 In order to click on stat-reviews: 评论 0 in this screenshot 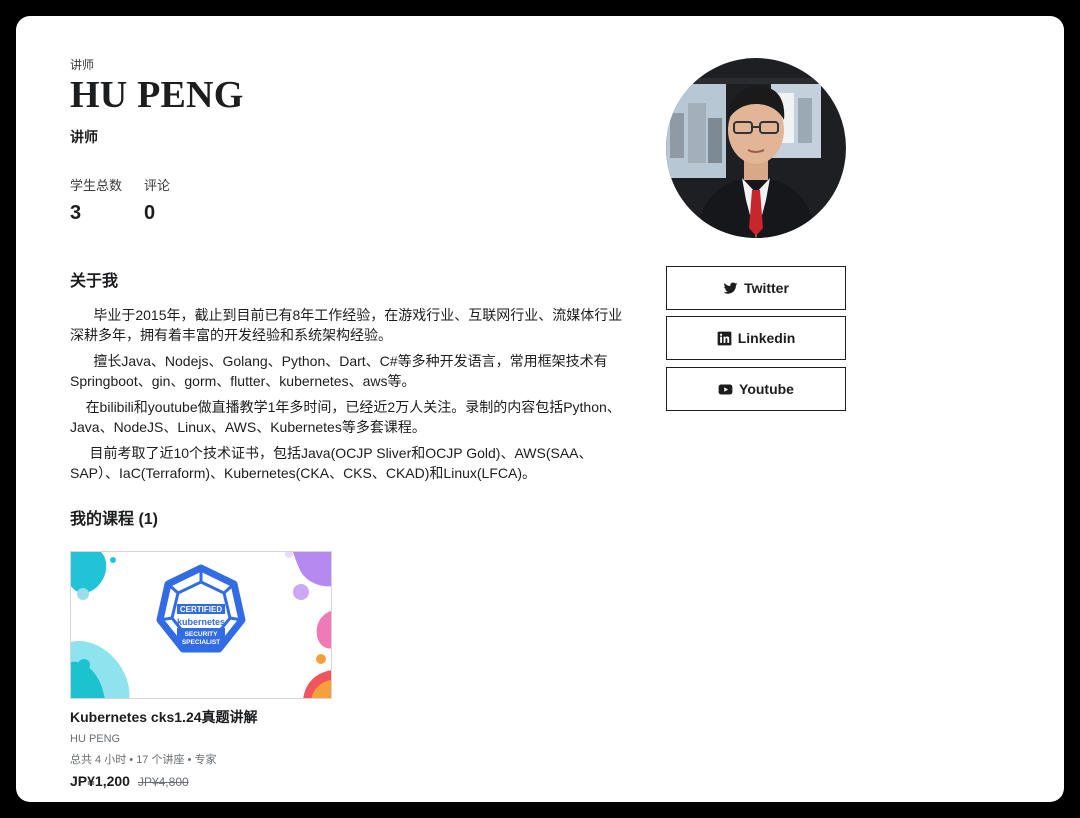, I will do `click(157, 200)`.